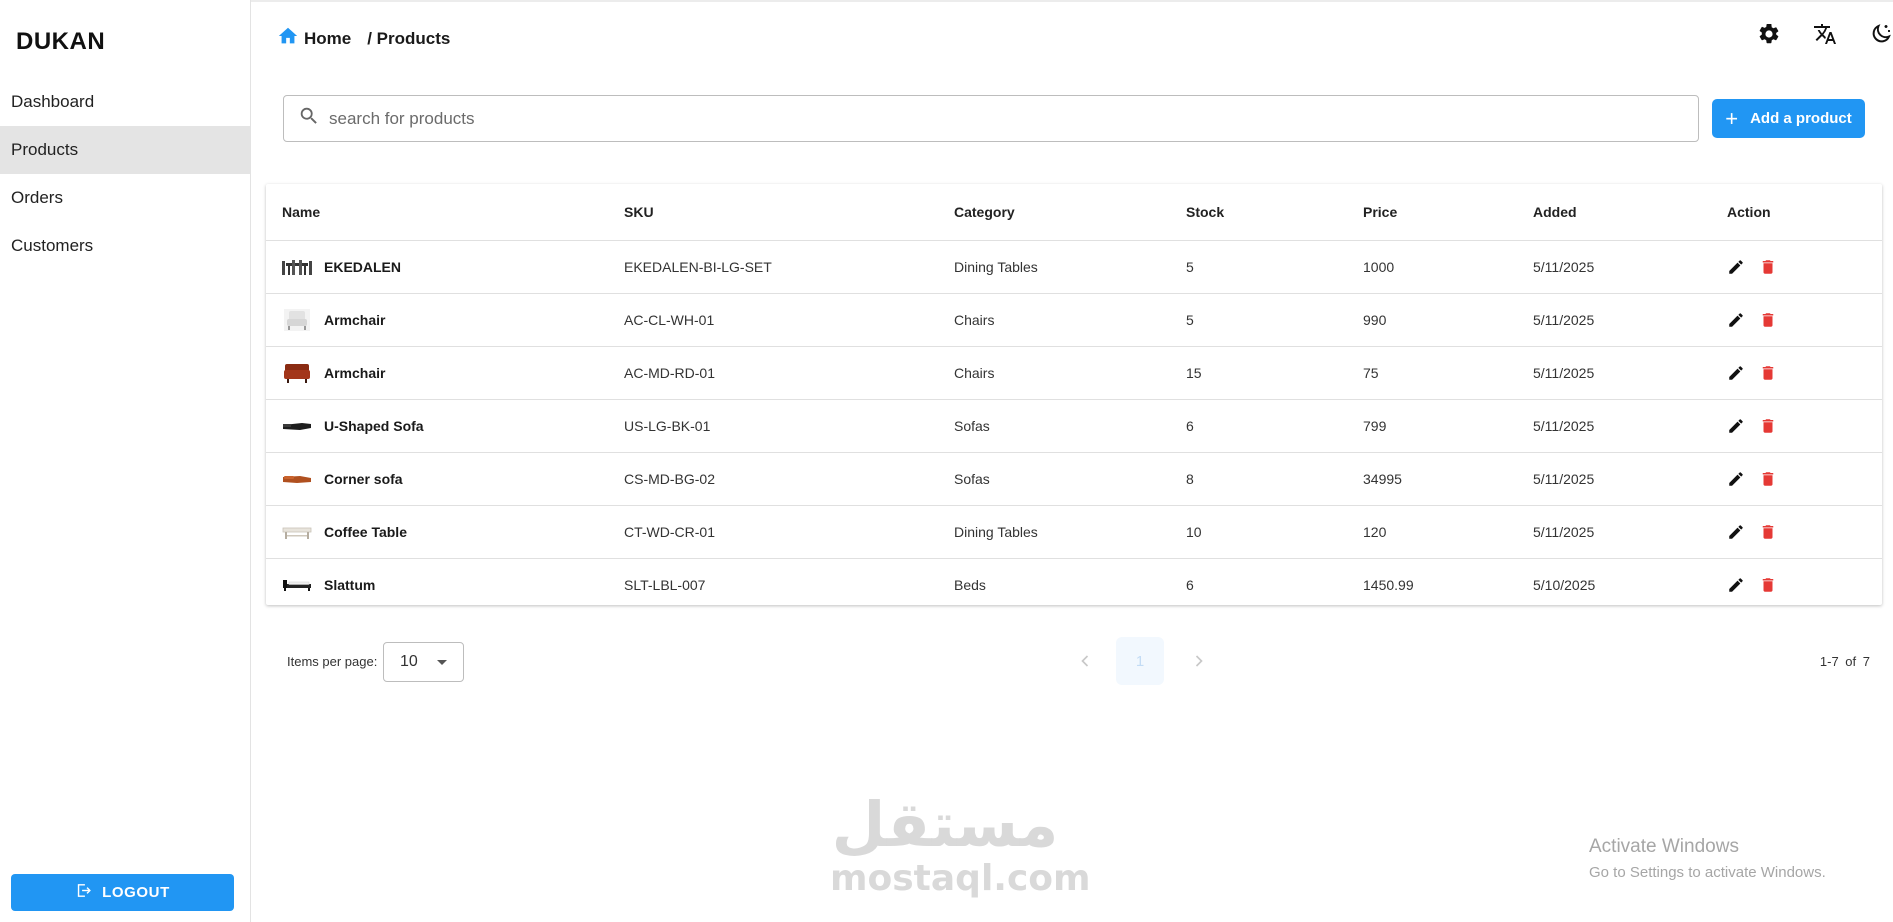  What do you see at coordinates (665, 584) in the screenshot?
I see `product-sku: SLT-LBL-007` at bounding box center [665, 584].